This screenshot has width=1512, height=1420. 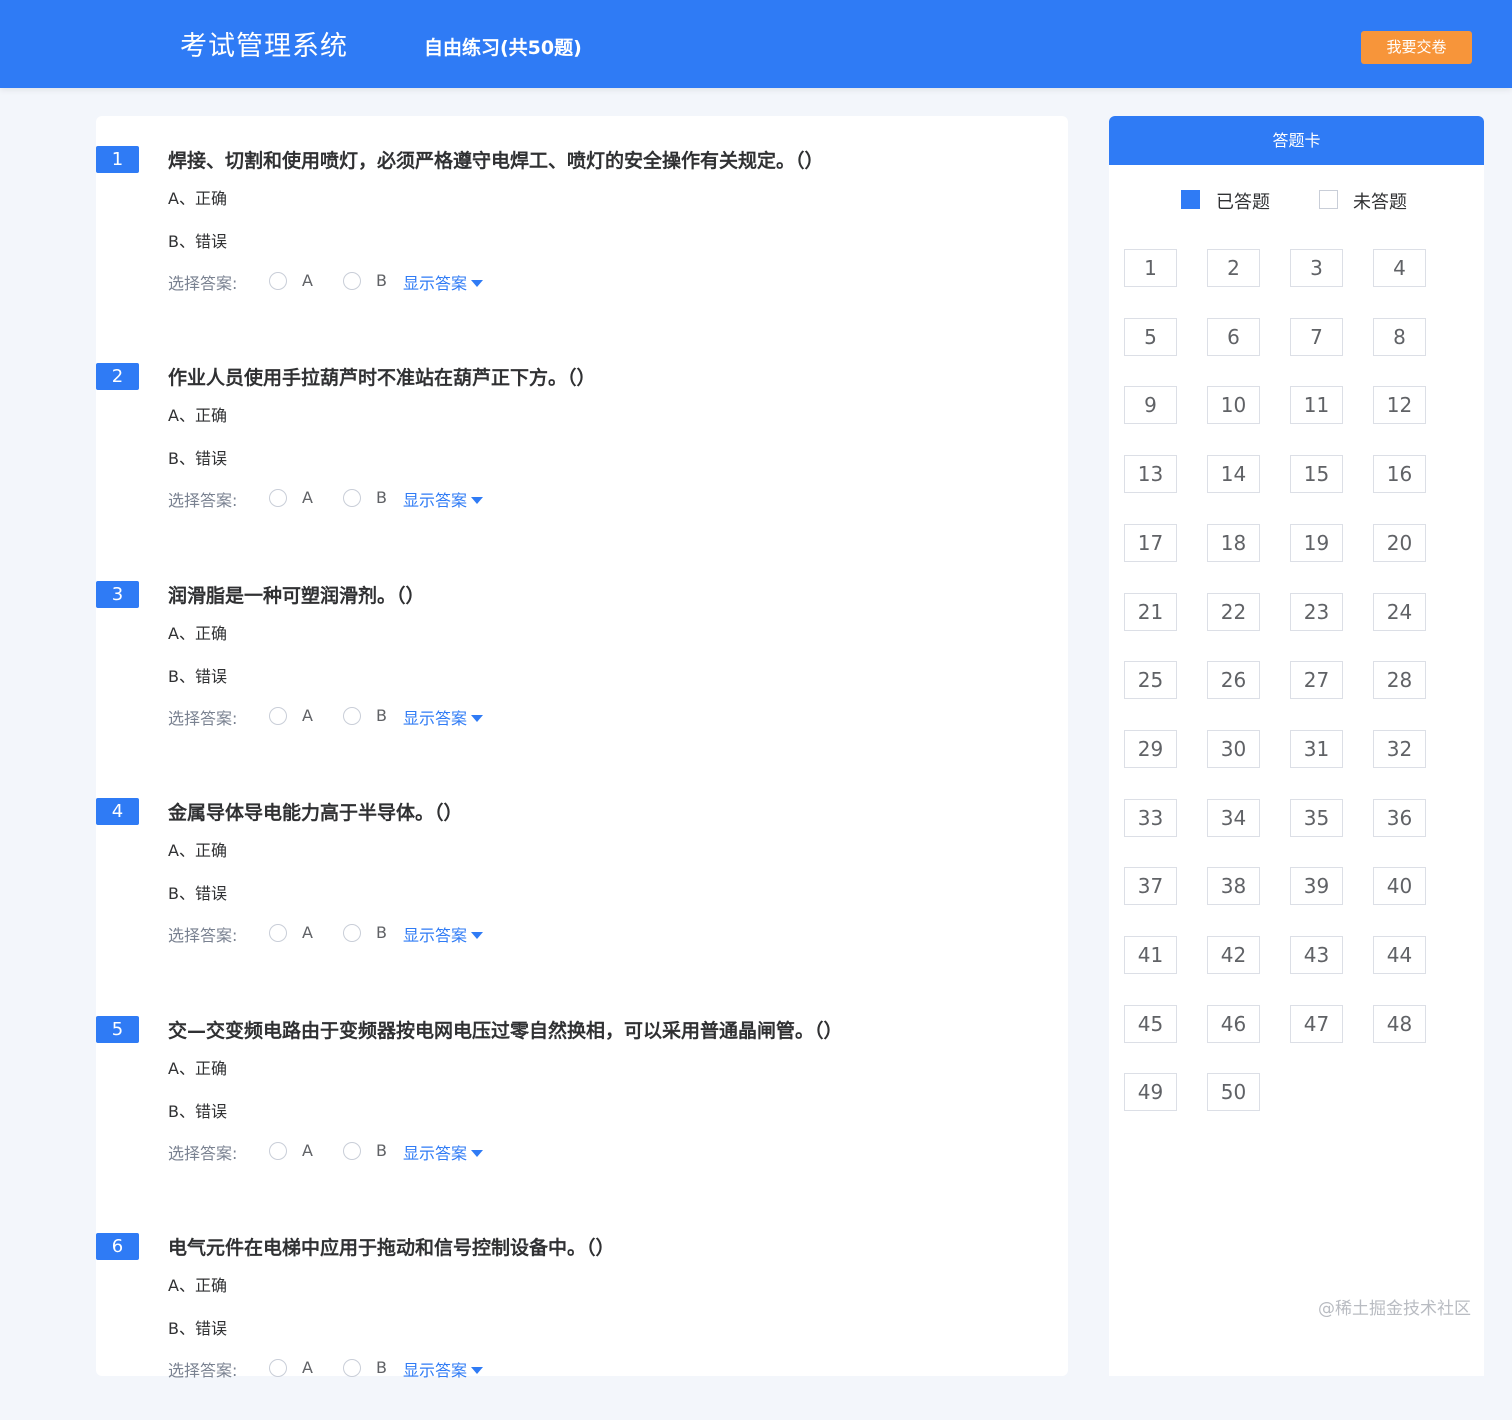 What do you see at coordinates (1399, 749) in the screenshot?
I see `question-number-cell: 32` at bounding box center [1399, 749].